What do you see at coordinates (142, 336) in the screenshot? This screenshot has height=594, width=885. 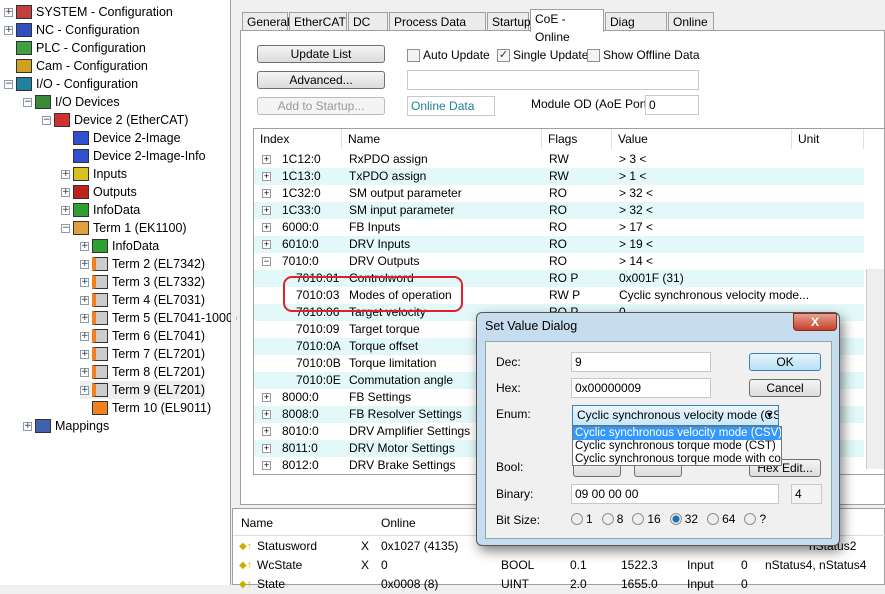 I see `tree-node: + Term 6 (EL7041)` at bounding box center [142, 336].